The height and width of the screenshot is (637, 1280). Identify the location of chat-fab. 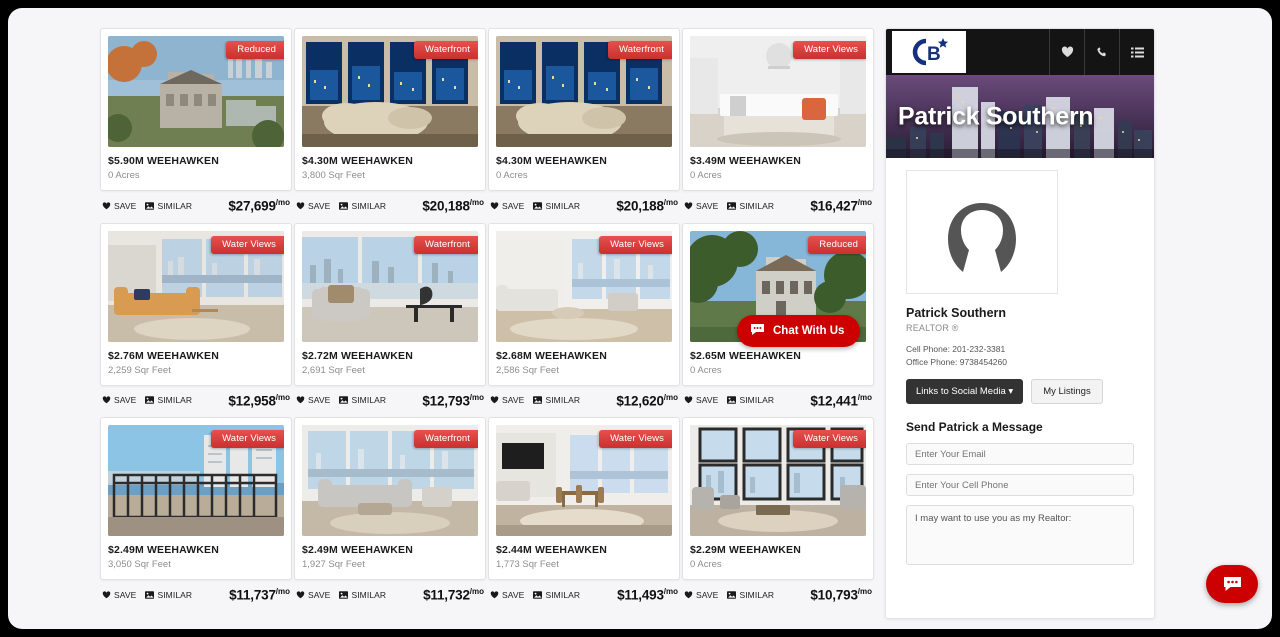
(1232, 584).